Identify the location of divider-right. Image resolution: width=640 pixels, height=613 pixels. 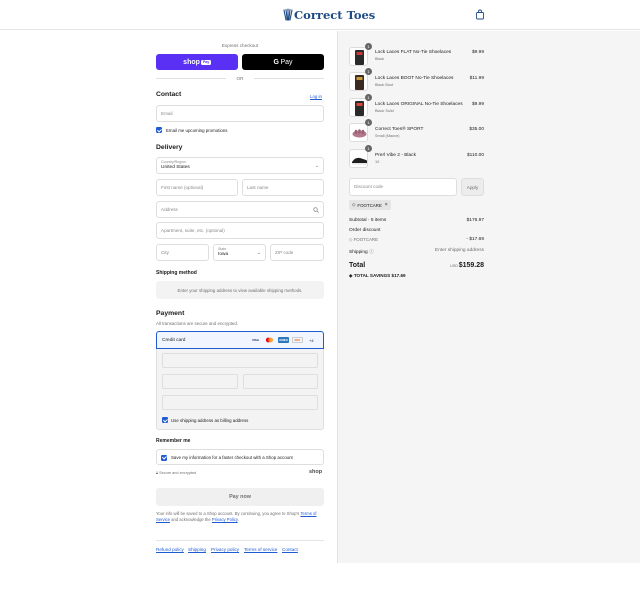
(289, 78).